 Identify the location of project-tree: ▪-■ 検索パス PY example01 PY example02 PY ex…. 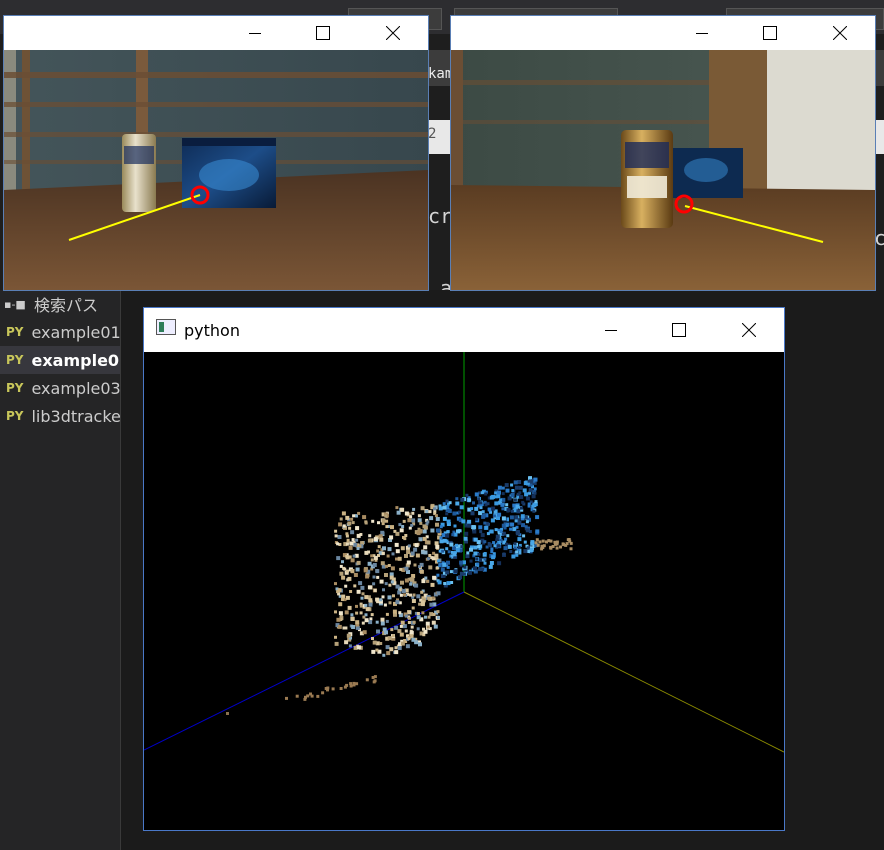
(60, 570).